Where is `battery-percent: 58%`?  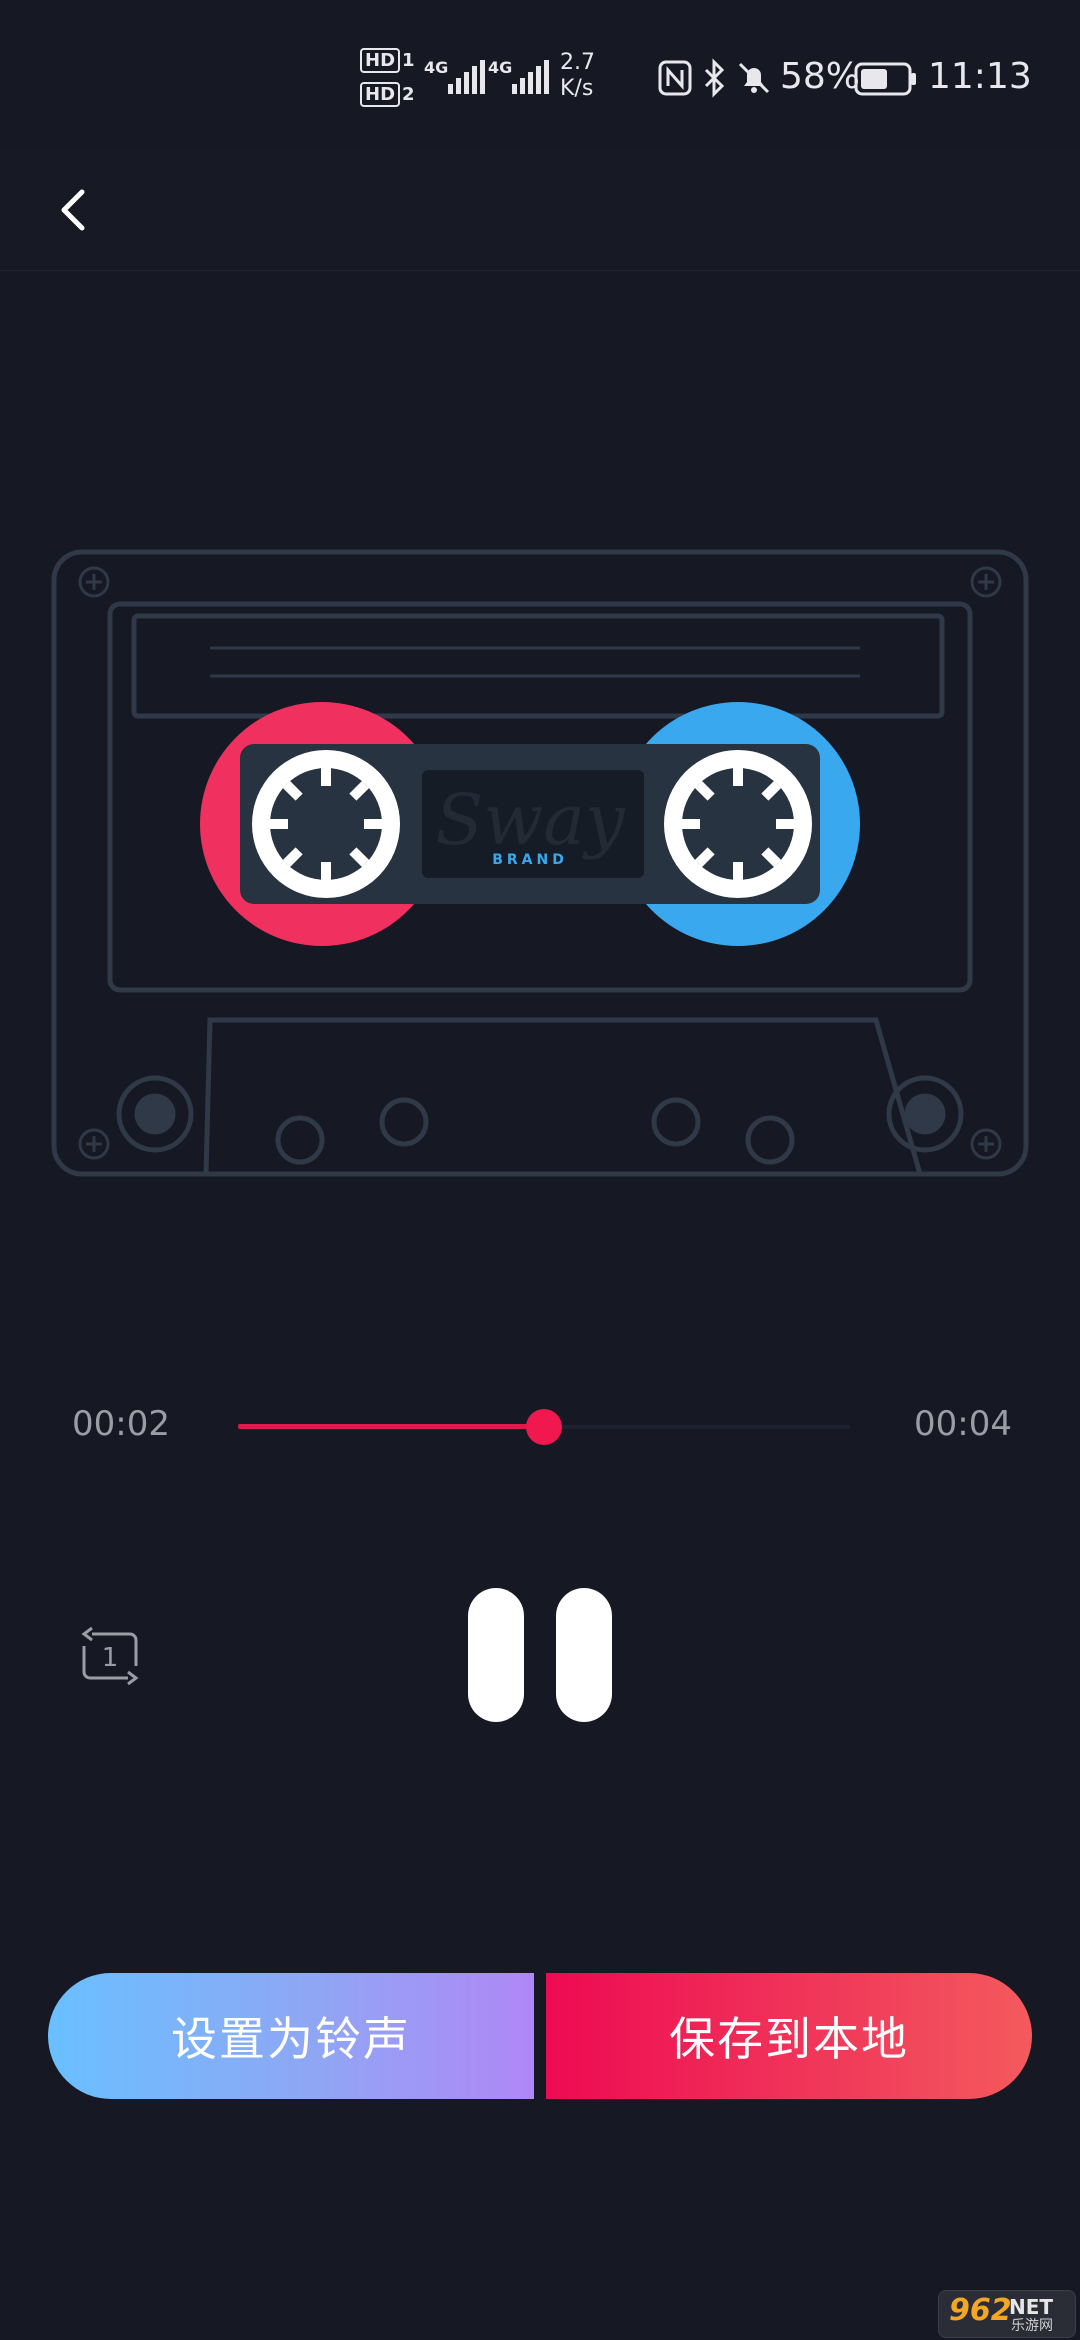 battery-percent: 58% is located at coordinates (820, 76).